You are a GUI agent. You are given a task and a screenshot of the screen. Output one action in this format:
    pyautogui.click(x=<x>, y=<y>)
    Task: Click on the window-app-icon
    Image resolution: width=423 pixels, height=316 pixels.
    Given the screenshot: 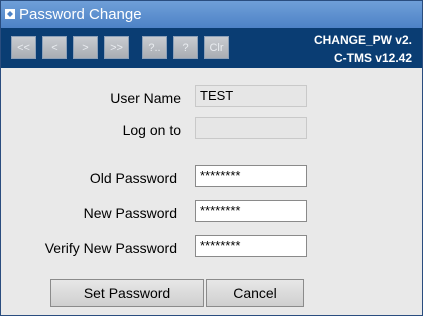 What is the action you would take?
    pyautogui.click(x=10, y=14)
    